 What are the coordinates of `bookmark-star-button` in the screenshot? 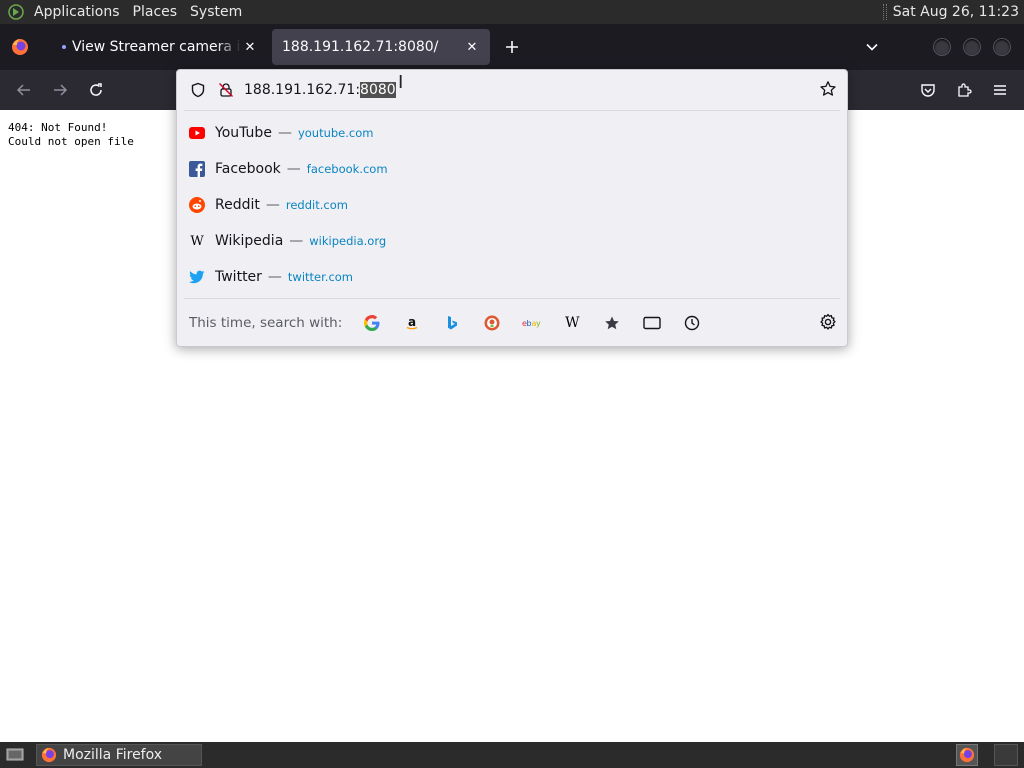 It's located at (828, 91).